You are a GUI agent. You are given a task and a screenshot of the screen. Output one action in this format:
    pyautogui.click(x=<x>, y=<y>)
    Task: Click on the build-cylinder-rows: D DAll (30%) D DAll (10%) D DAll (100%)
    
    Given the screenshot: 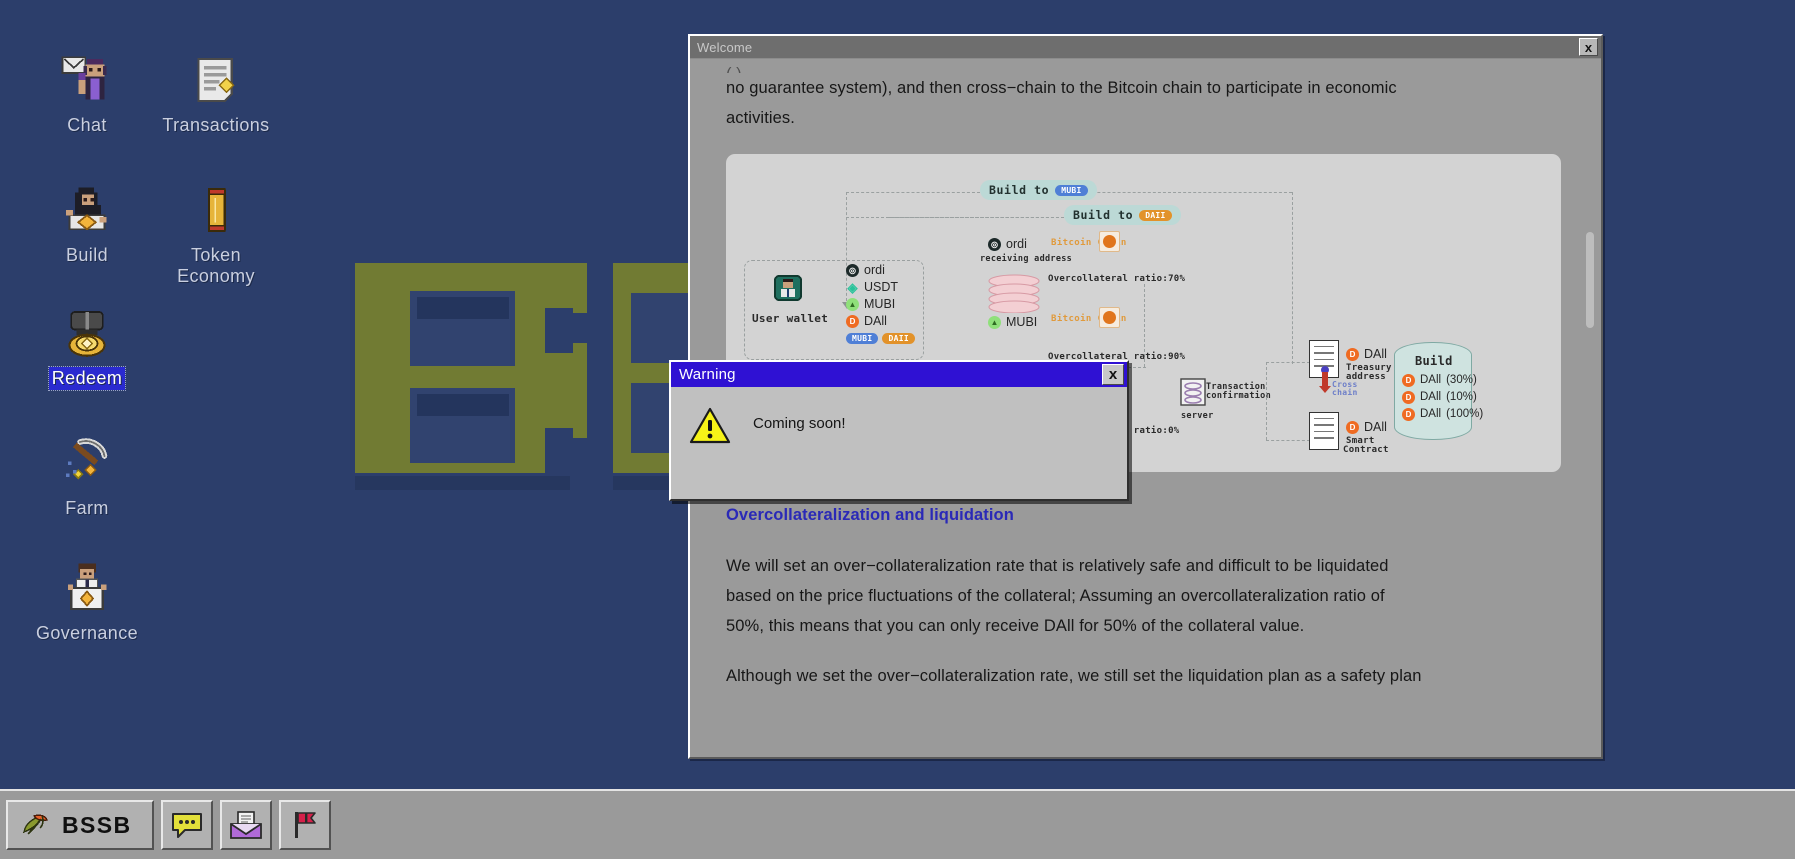 What is the action you would take?
    pyautogui.click(x=1442, y=397)
    